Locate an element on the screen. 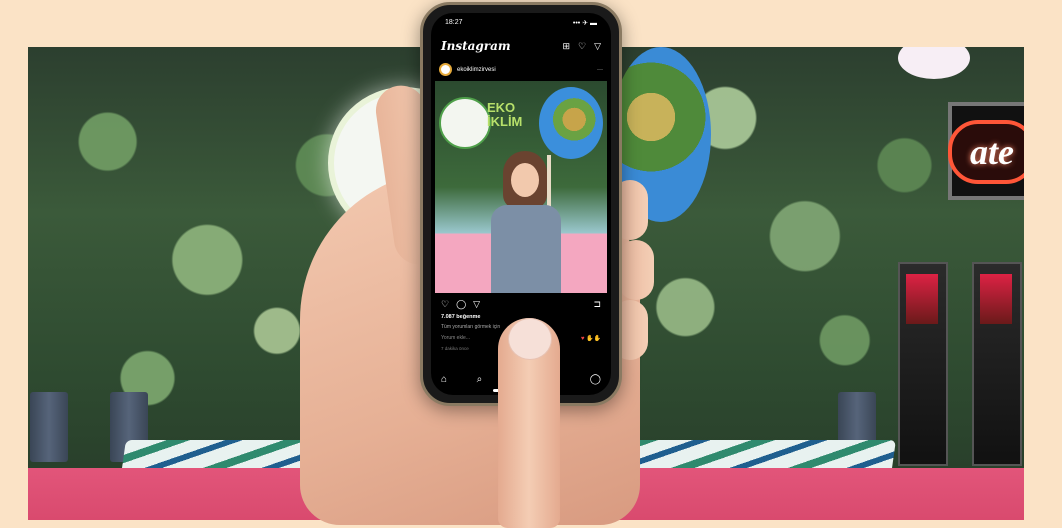 This screenshot has width=1062, height=528. send-icon: ▽ is located at coordinates (597, 46).